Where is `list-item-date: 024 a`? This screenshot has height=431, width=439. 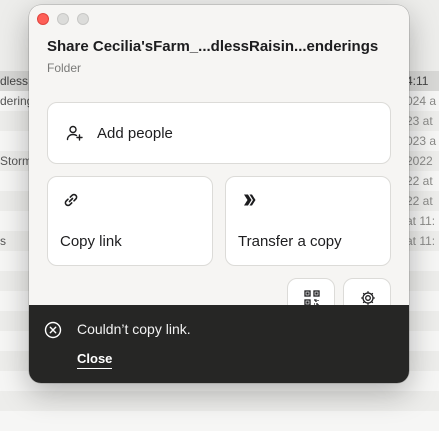 list-item-date: 024 a is located at coordinates (421, 101).